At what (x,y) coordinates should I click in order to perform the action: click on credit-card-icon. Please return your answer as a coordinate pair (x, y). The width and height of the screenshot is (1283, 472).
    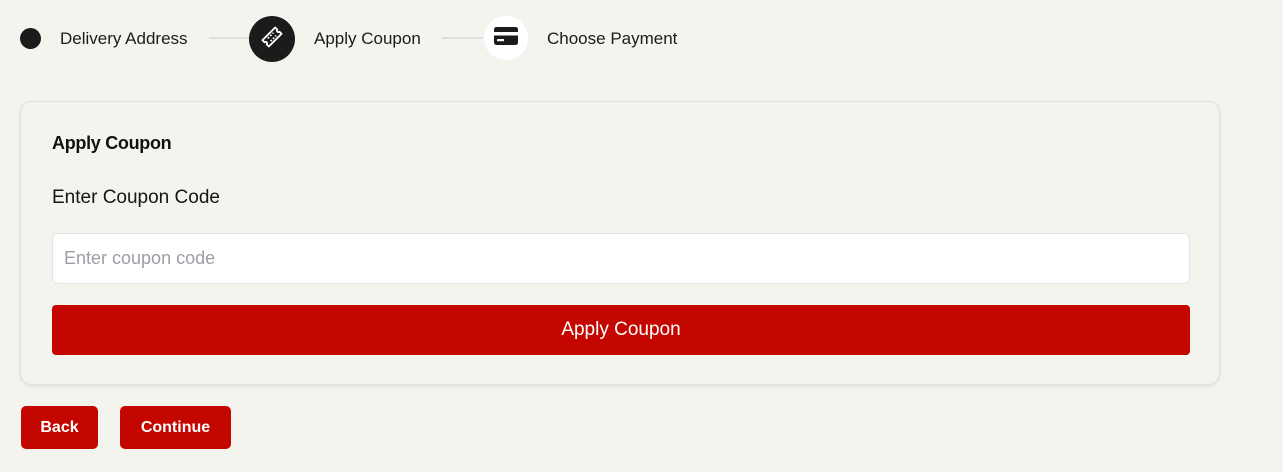
    Looking at the image, I should click on (506, 38).